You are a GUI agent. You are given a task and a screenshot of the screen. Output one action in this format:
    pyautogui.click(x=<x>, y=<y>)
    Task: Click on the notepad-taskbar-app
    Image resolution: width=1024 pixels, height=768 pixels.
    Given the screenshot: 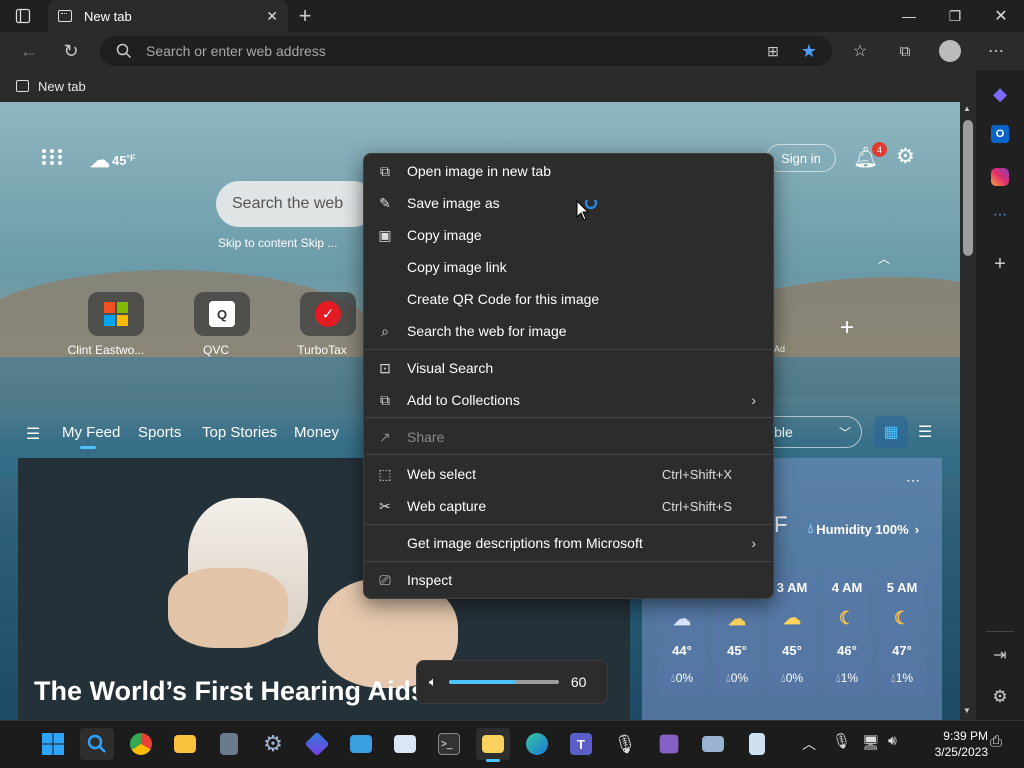 What is the action you would take?
    pyautogui.click(x=757, y=744)
    